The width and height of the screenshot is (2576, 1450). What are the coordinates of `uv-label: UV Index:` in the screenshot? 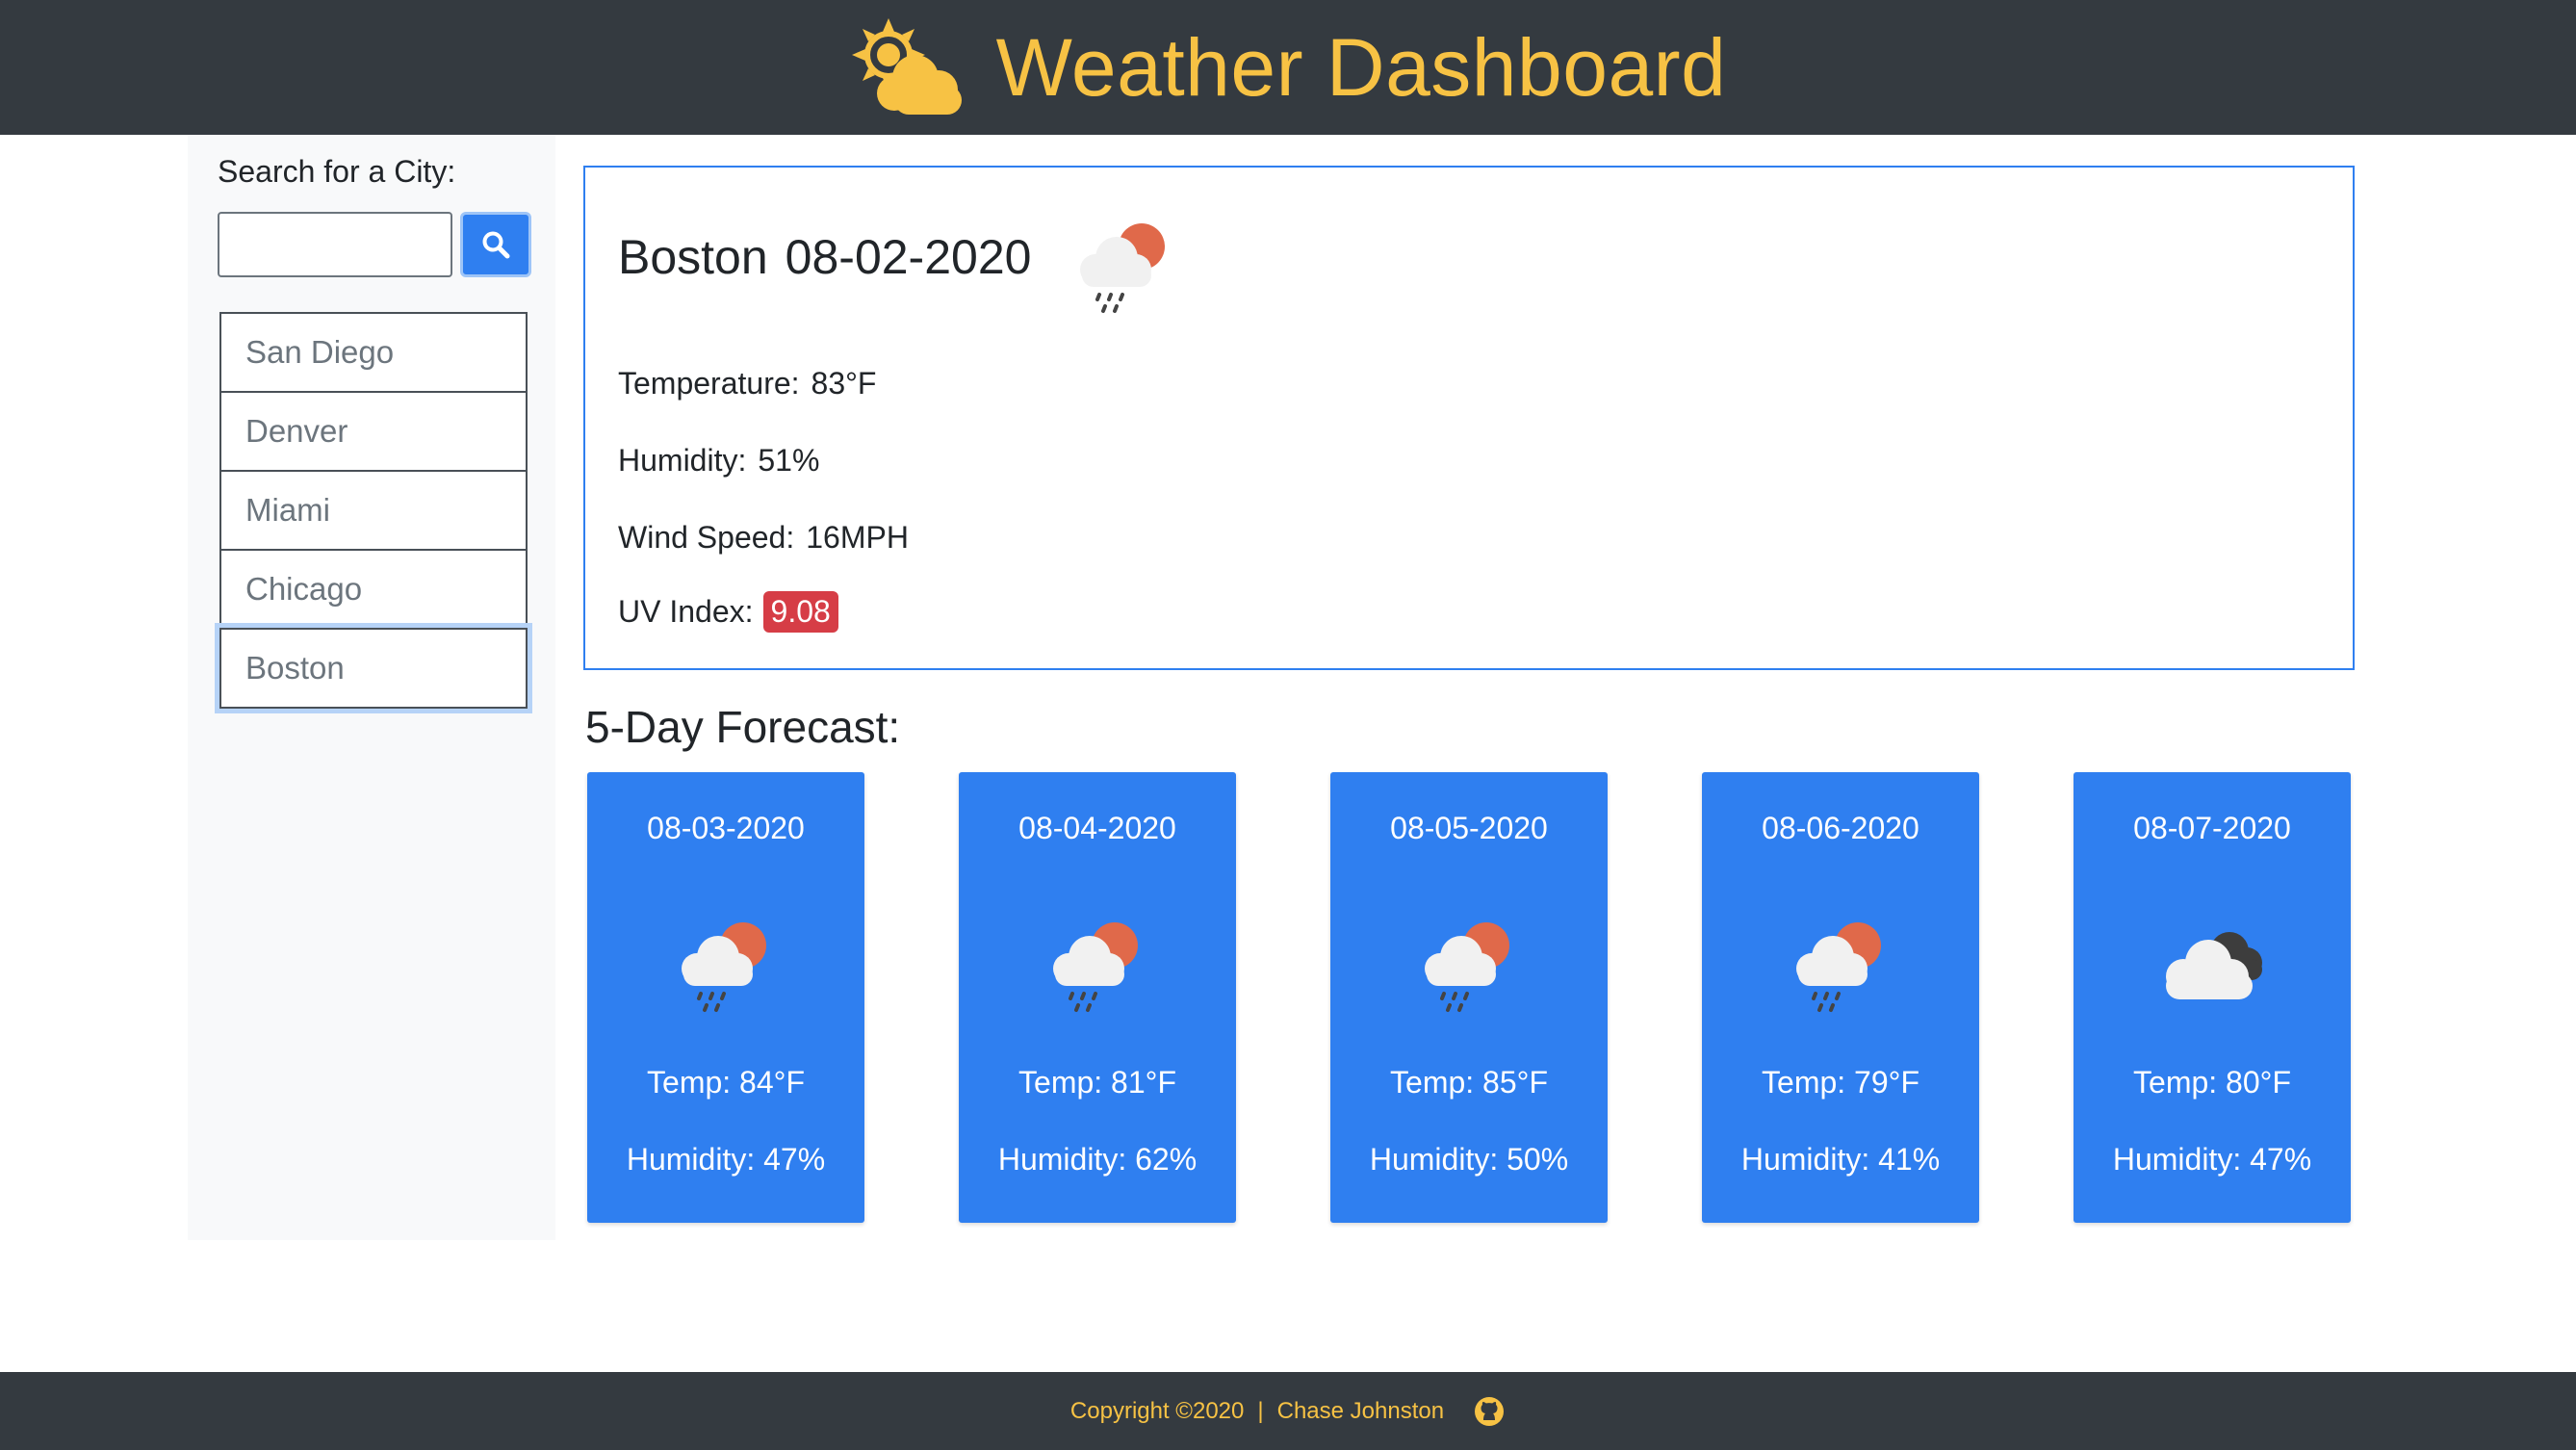 It's located at (686, 611).